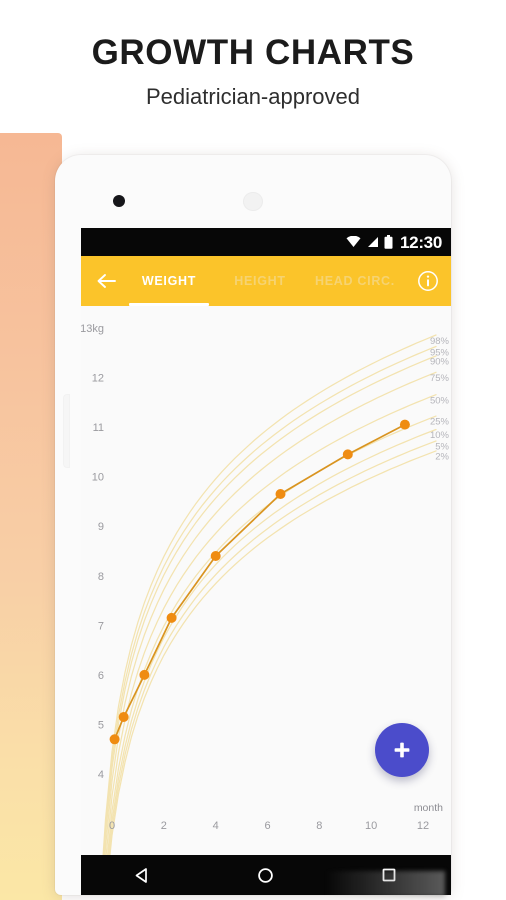 This screenshot has width=506, height=900. I want to click on nav-home-icon, so click(266, 875).